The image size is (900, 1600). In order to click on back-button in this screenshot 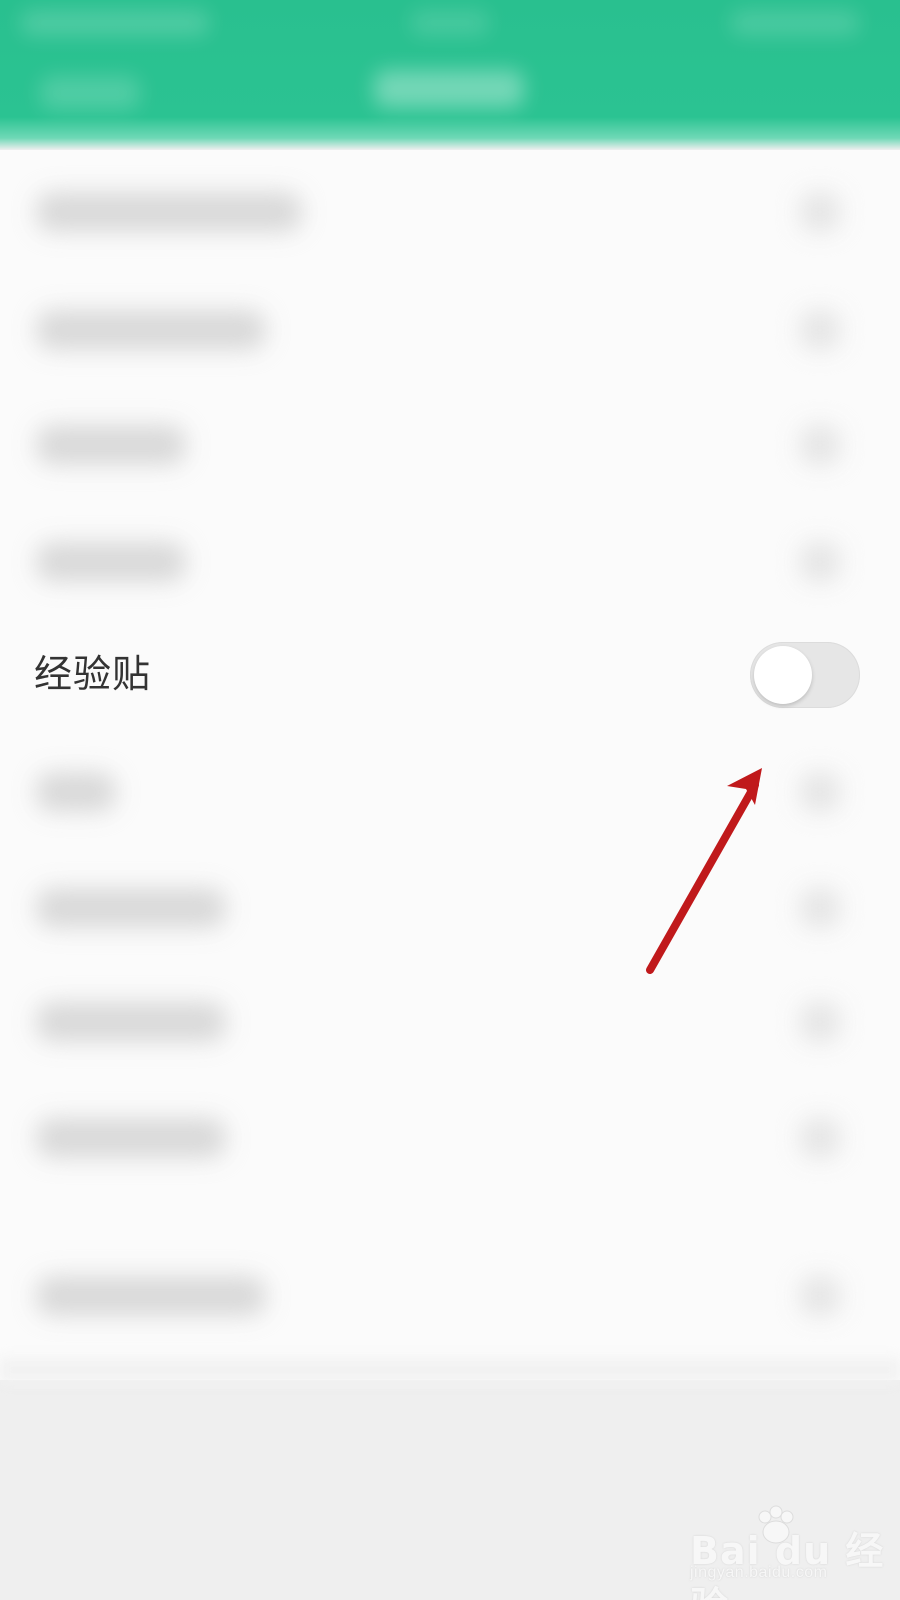, I will do `click(90, 93)`.